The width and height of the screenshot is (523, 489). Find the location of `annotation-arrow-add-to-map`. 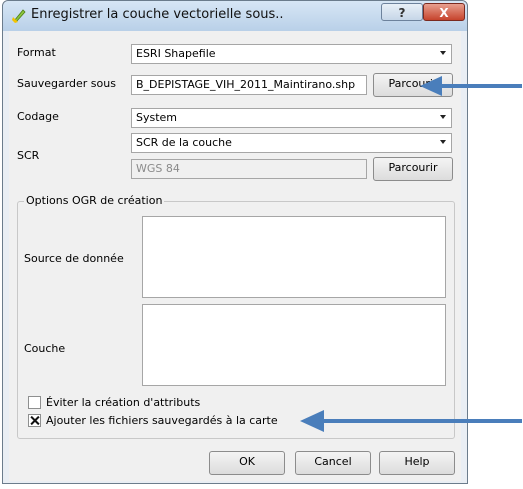

annotation-arrow-add-to-map is located at coordinates (411, 421).